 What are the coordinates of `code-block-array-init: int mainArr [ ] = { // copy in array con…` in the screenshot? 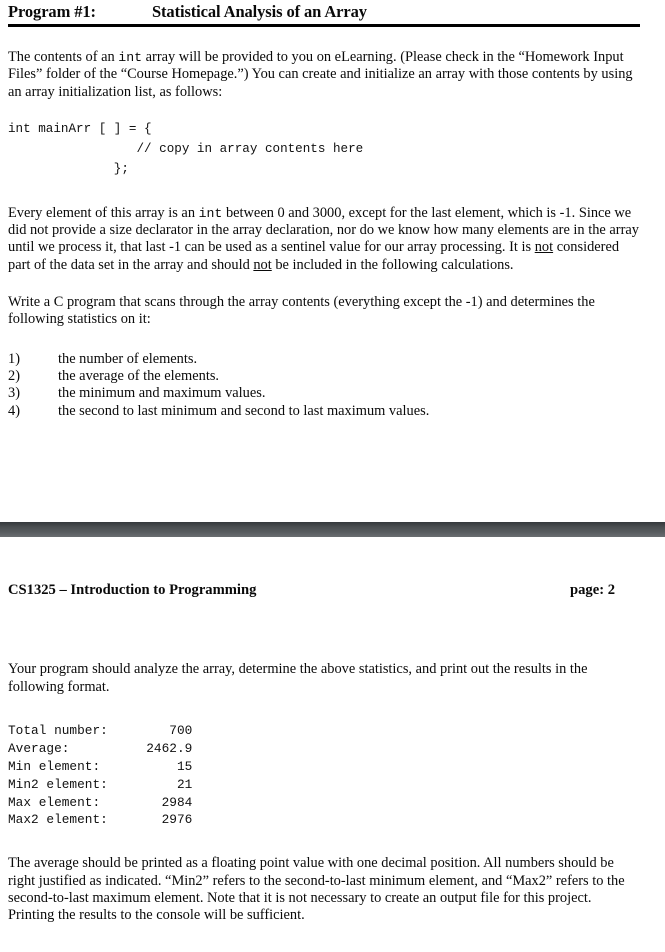 It's located at (186, 148).